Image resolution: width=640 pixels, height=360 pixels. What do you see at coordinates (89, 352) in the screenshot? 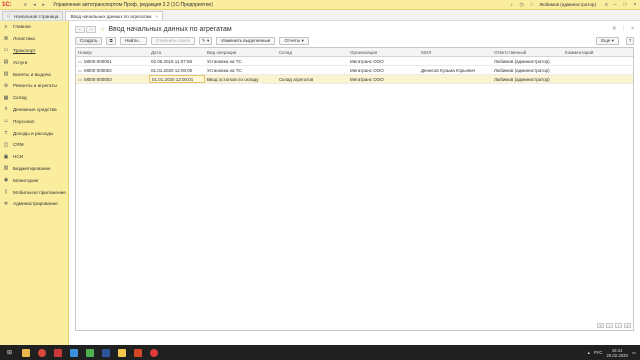
I see `messenger-icon` at bounding box center [89, 352].